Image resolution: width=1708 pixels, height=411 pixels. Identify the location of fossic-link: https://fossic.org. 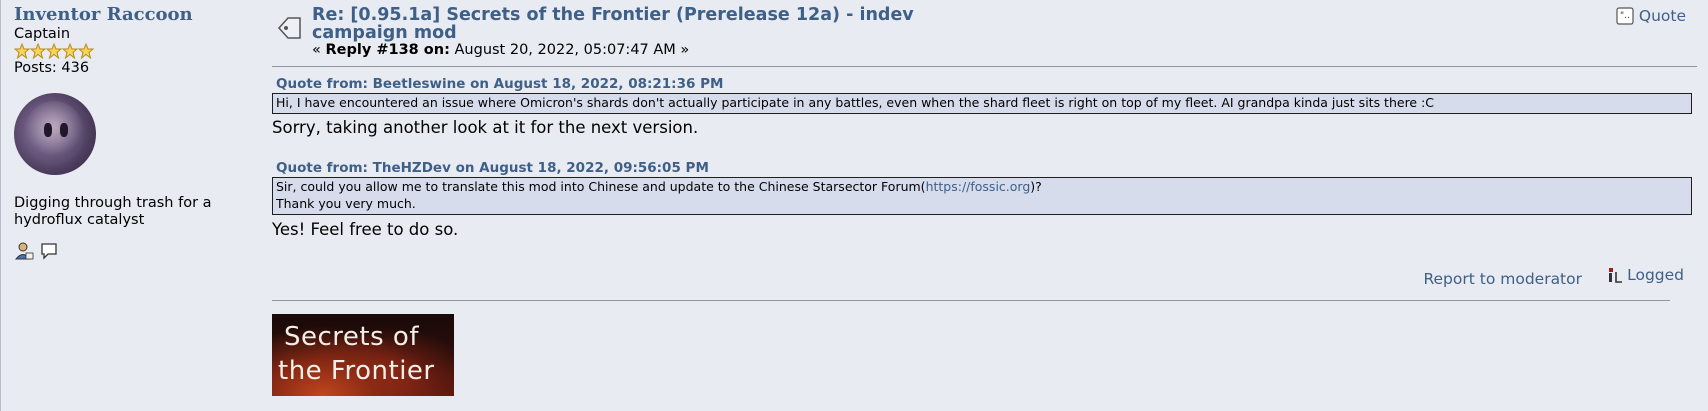
(978, 186).